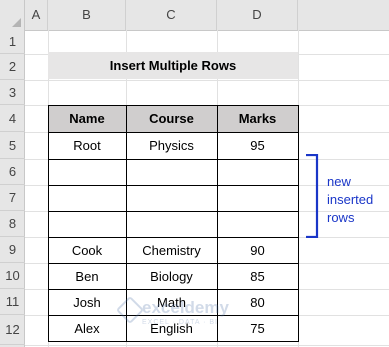  Describe the element at coordinates (171, 250) in the screenshot. I see `table-cell: Chemistry` at that location.